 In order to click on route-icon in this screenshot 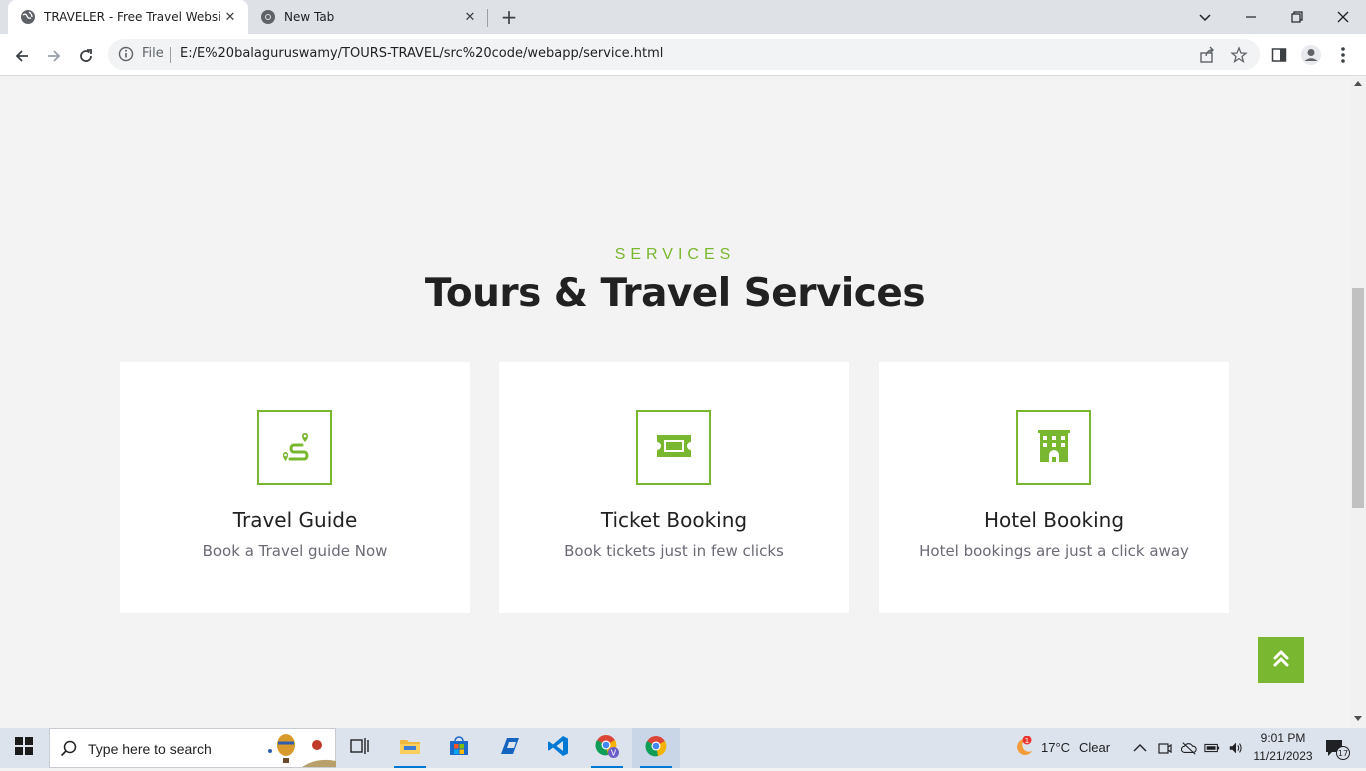, I will do `click(295, 448)`.